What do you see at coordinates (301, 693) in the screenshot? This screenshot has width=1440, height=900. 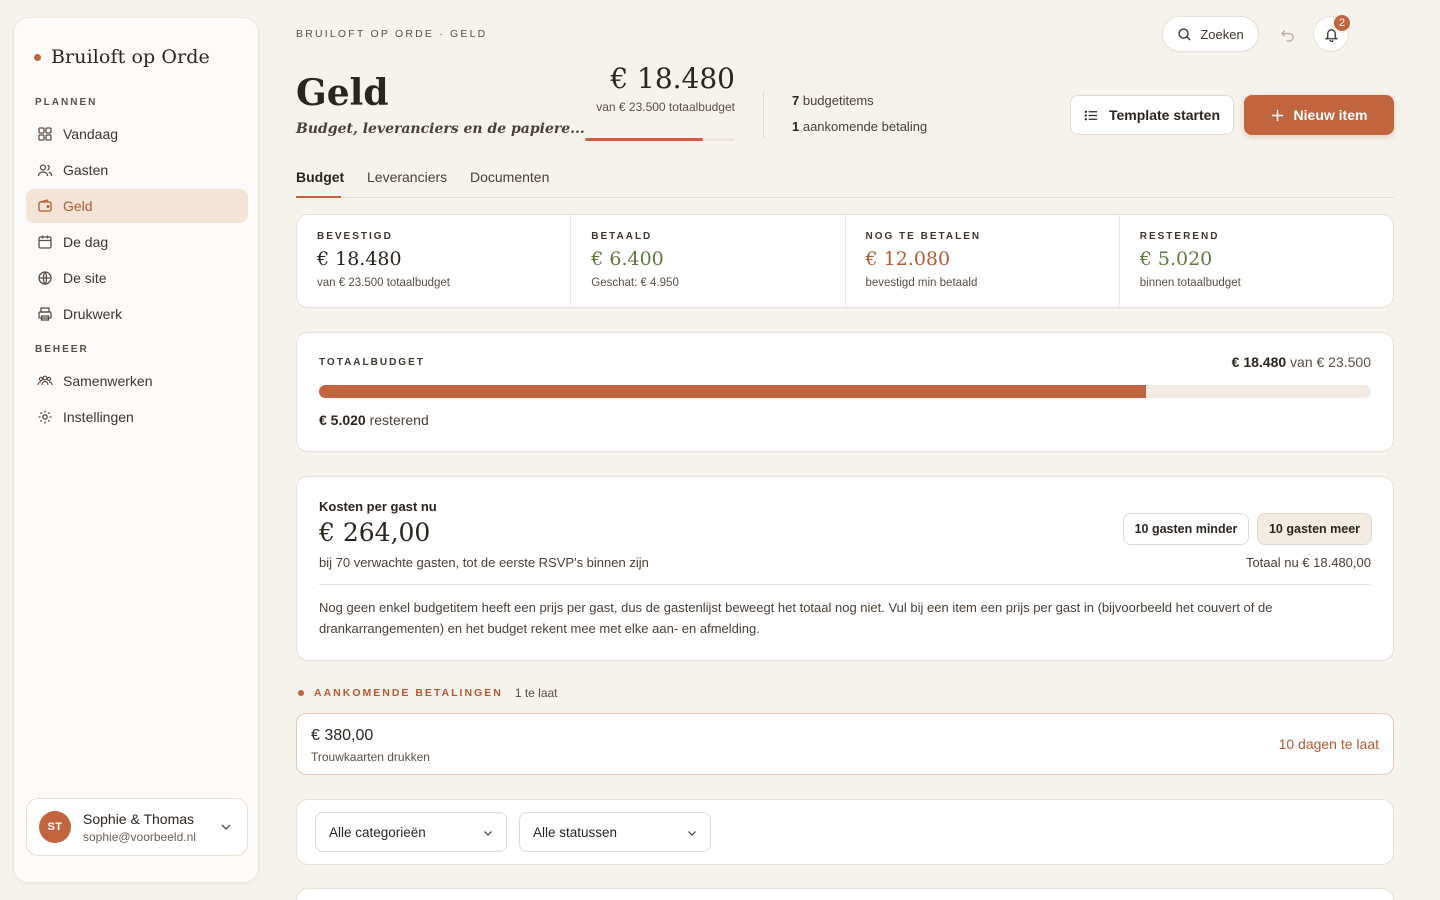 I see `status-dot` at bounding box center [301, 693].